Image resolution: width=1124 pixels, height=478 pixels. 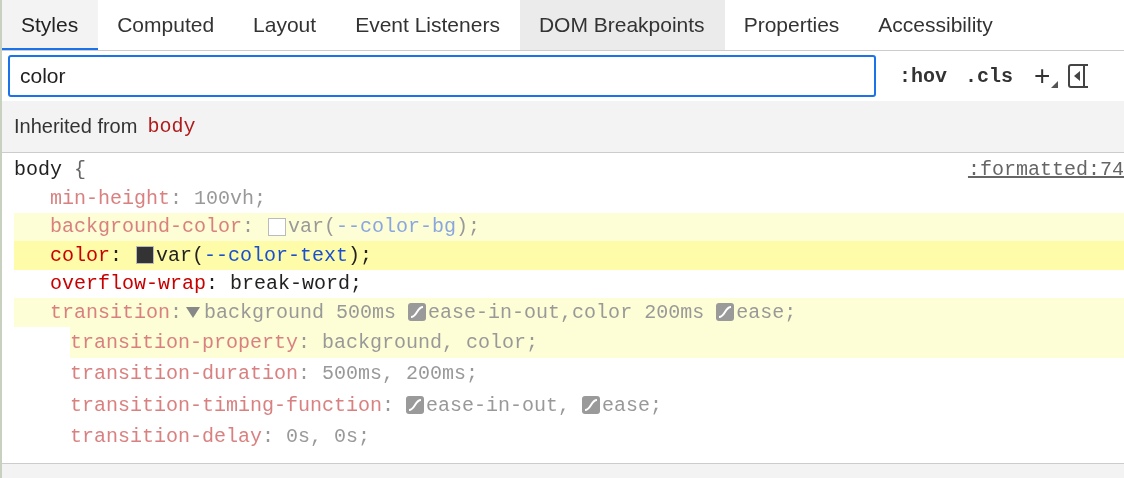 I want to click on brace: {, so click(x=80, y=170).